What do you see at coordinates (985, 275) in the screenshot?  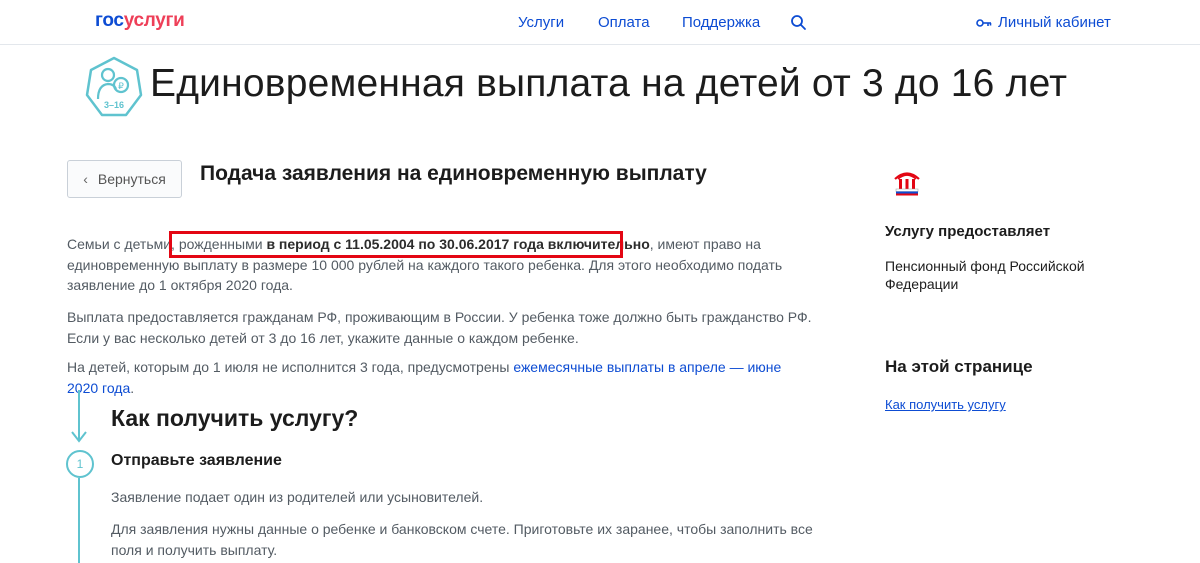 I see `provider-name: Пенсионный фонд Российской Федерации` at bounding box center [985, 275].